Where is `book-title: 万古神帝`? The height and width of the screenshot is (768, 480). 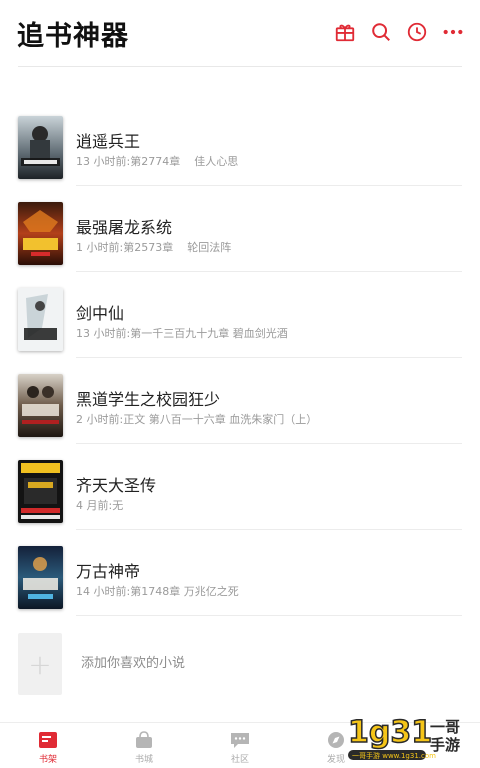
book-title: 万古神帝 is located at coordinates (108, 571).